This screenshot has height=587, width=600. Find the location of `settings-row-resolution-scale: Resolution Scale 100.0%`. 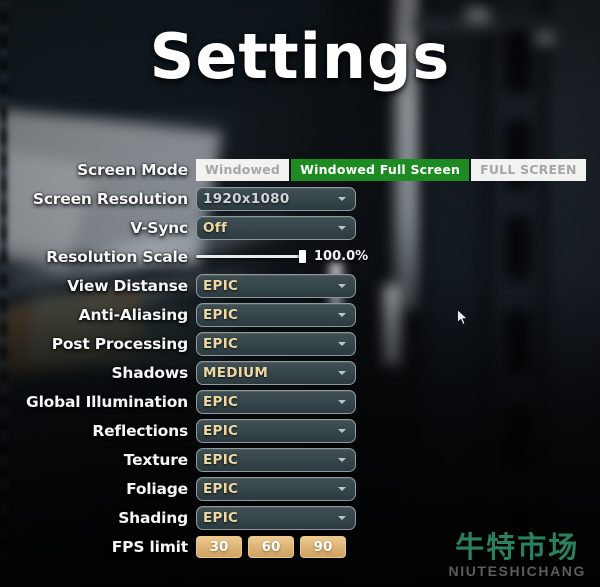

settings-row-resolution-scale: Resolution Scale 100.0% is located at coordinates (300, 256).